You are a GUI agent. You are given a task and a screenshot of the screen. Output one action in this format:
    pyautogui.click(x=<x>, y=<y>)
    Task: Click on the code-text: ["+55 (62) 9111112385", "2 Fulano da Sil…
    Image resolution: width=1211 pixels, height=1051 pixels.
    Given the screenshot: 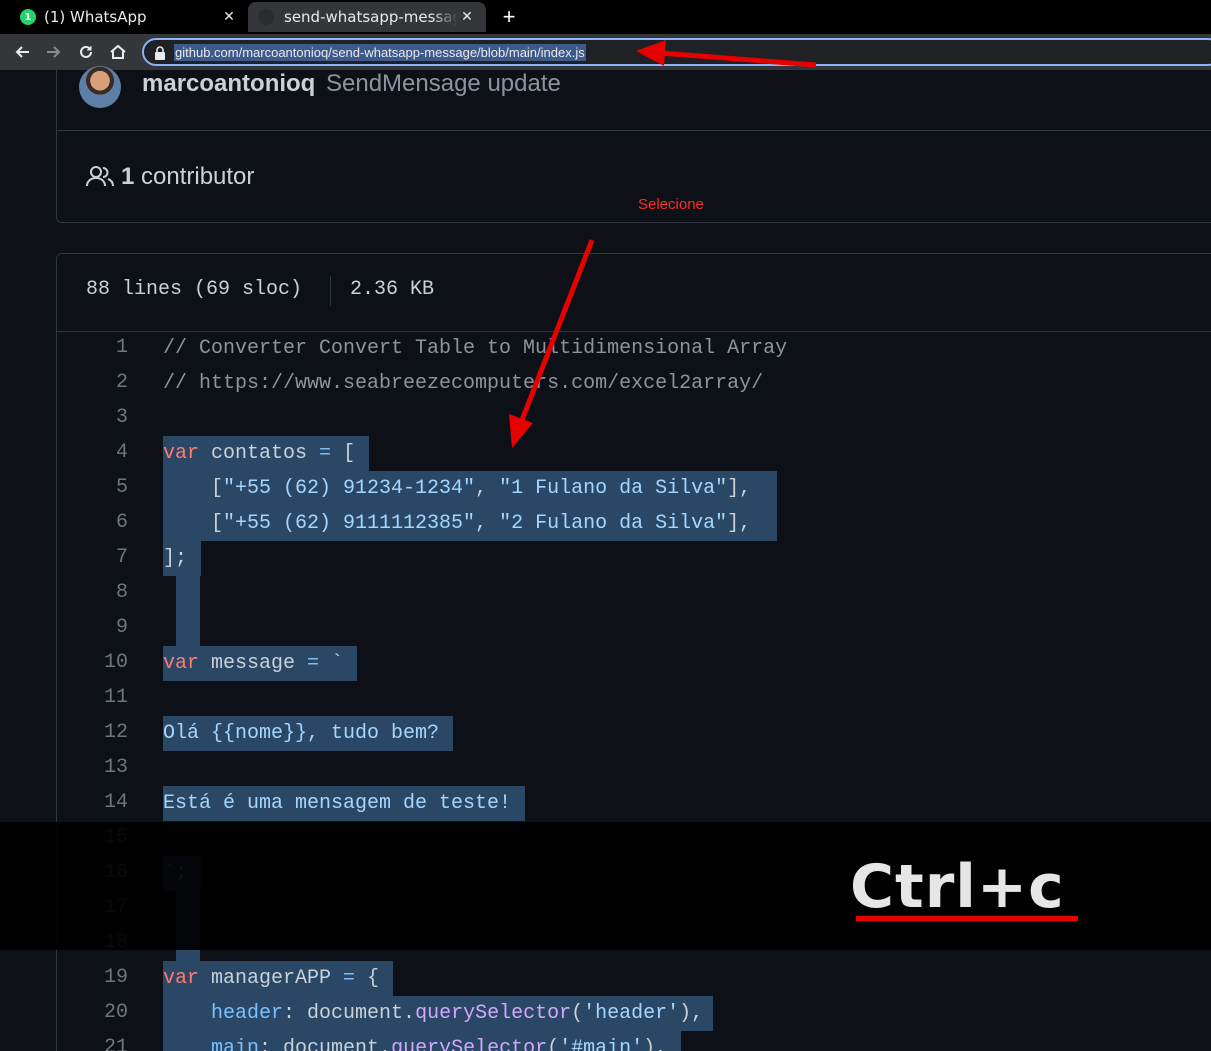 What is the action you would take?
    pyautogui.click(x=470, y=523)
    